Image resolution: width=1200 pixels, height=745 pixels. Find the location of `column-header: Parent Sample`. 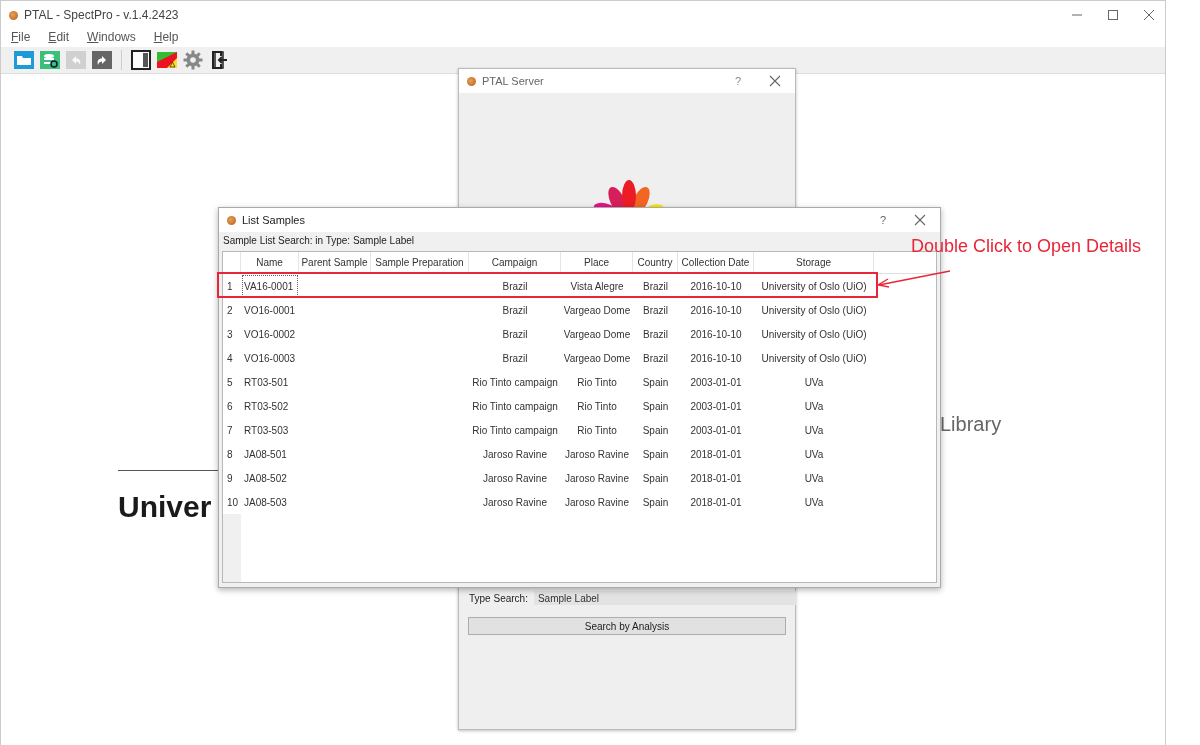

column-header: Parent Sample is located at coordinates (335, 262).